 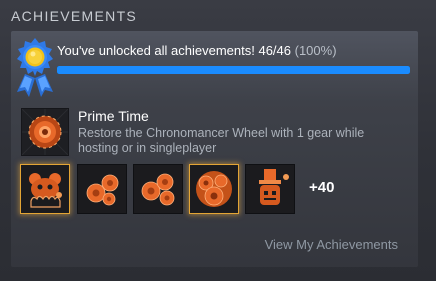 What do you see at coordinates (270, 189) in the screenshot?
I see `achievement-icon-robot-hat` at bounding box center [270, 189].